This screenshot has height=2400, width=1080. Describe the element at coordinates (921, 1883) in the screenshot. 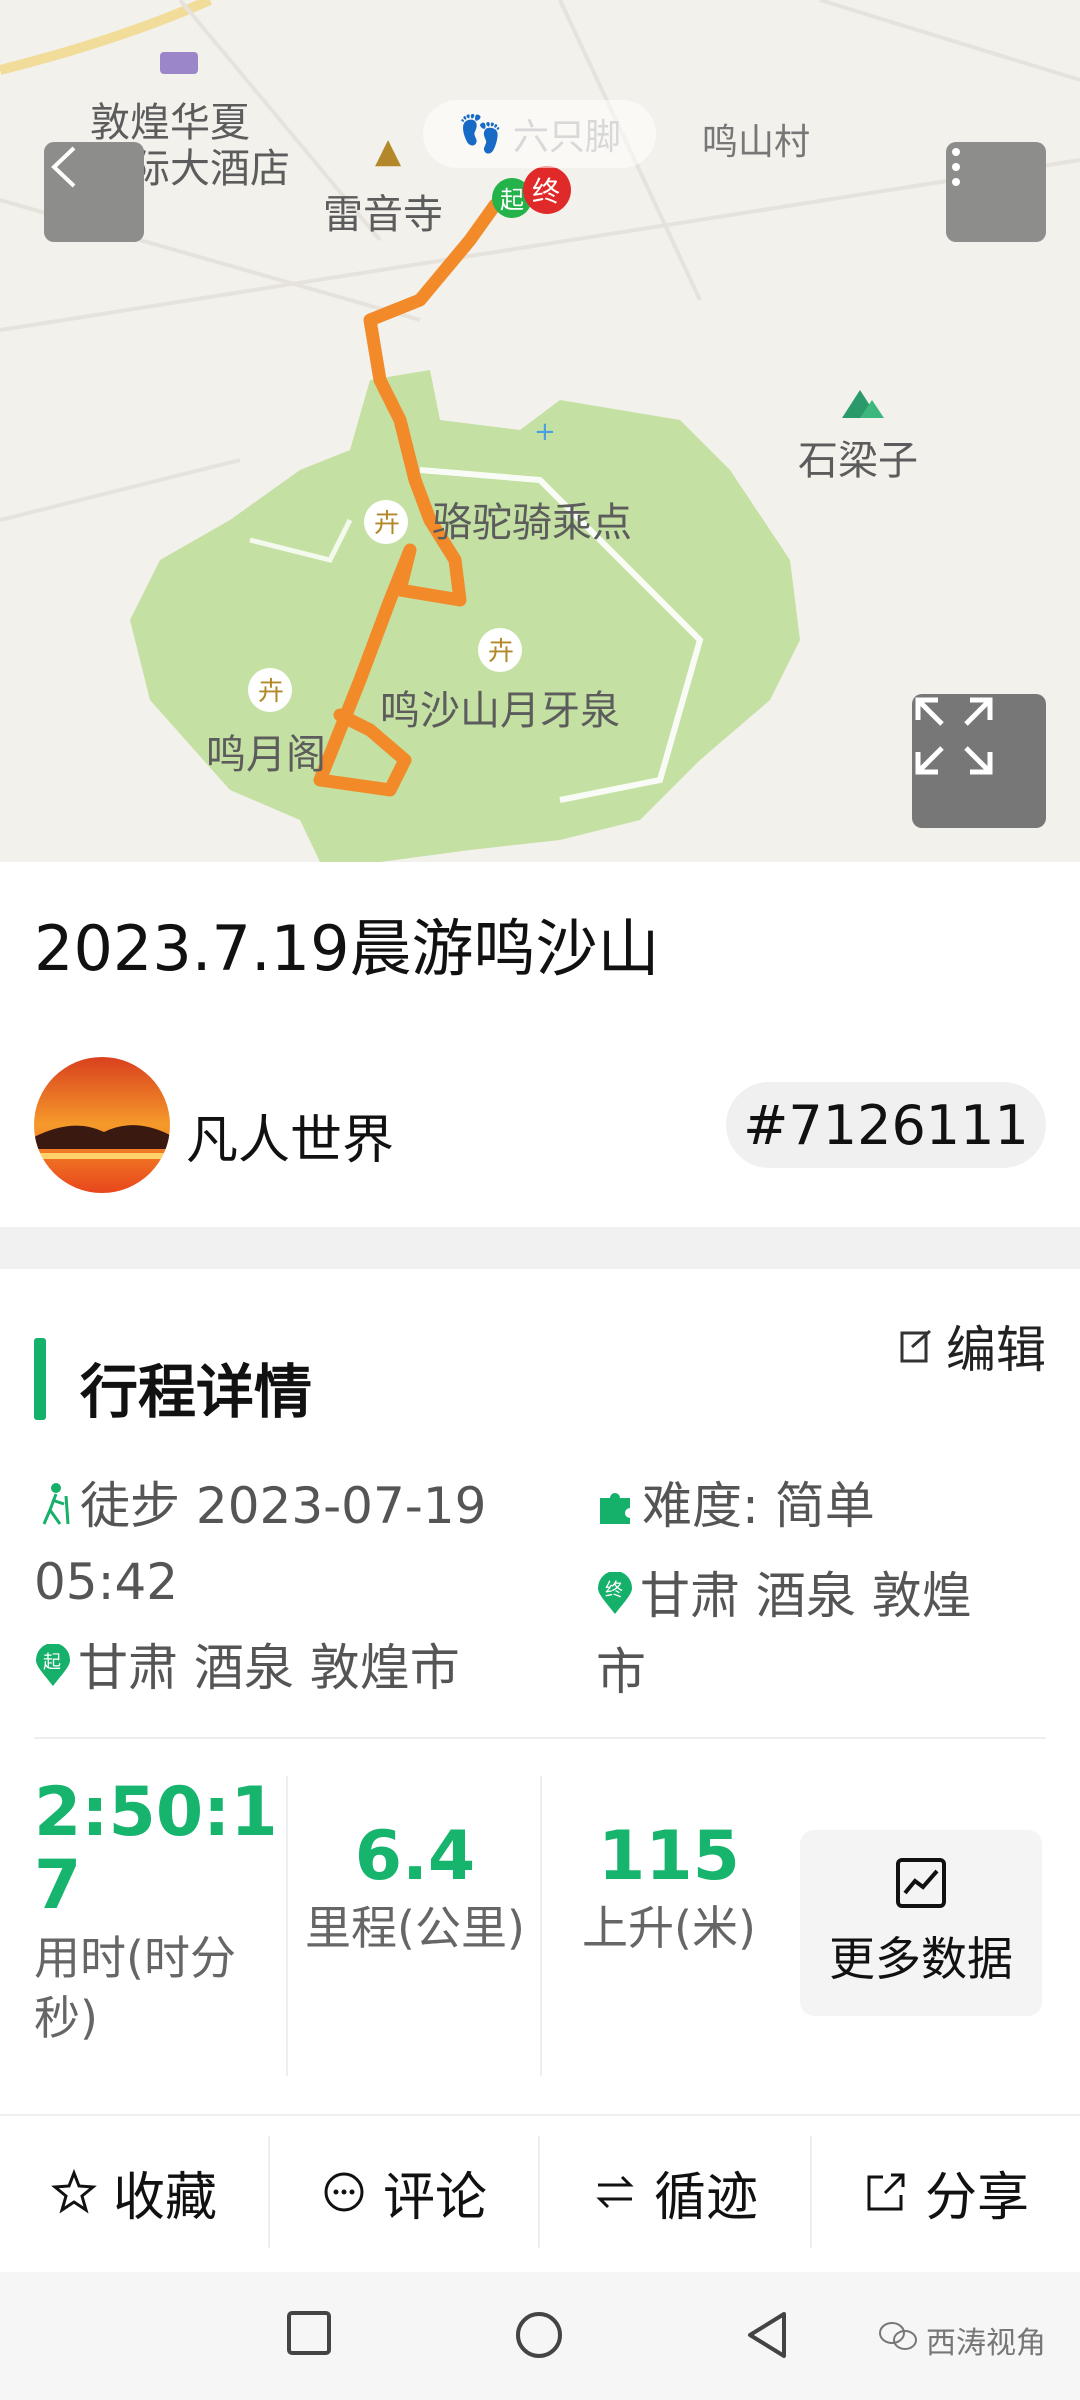

I see `chart-icon` at that location.